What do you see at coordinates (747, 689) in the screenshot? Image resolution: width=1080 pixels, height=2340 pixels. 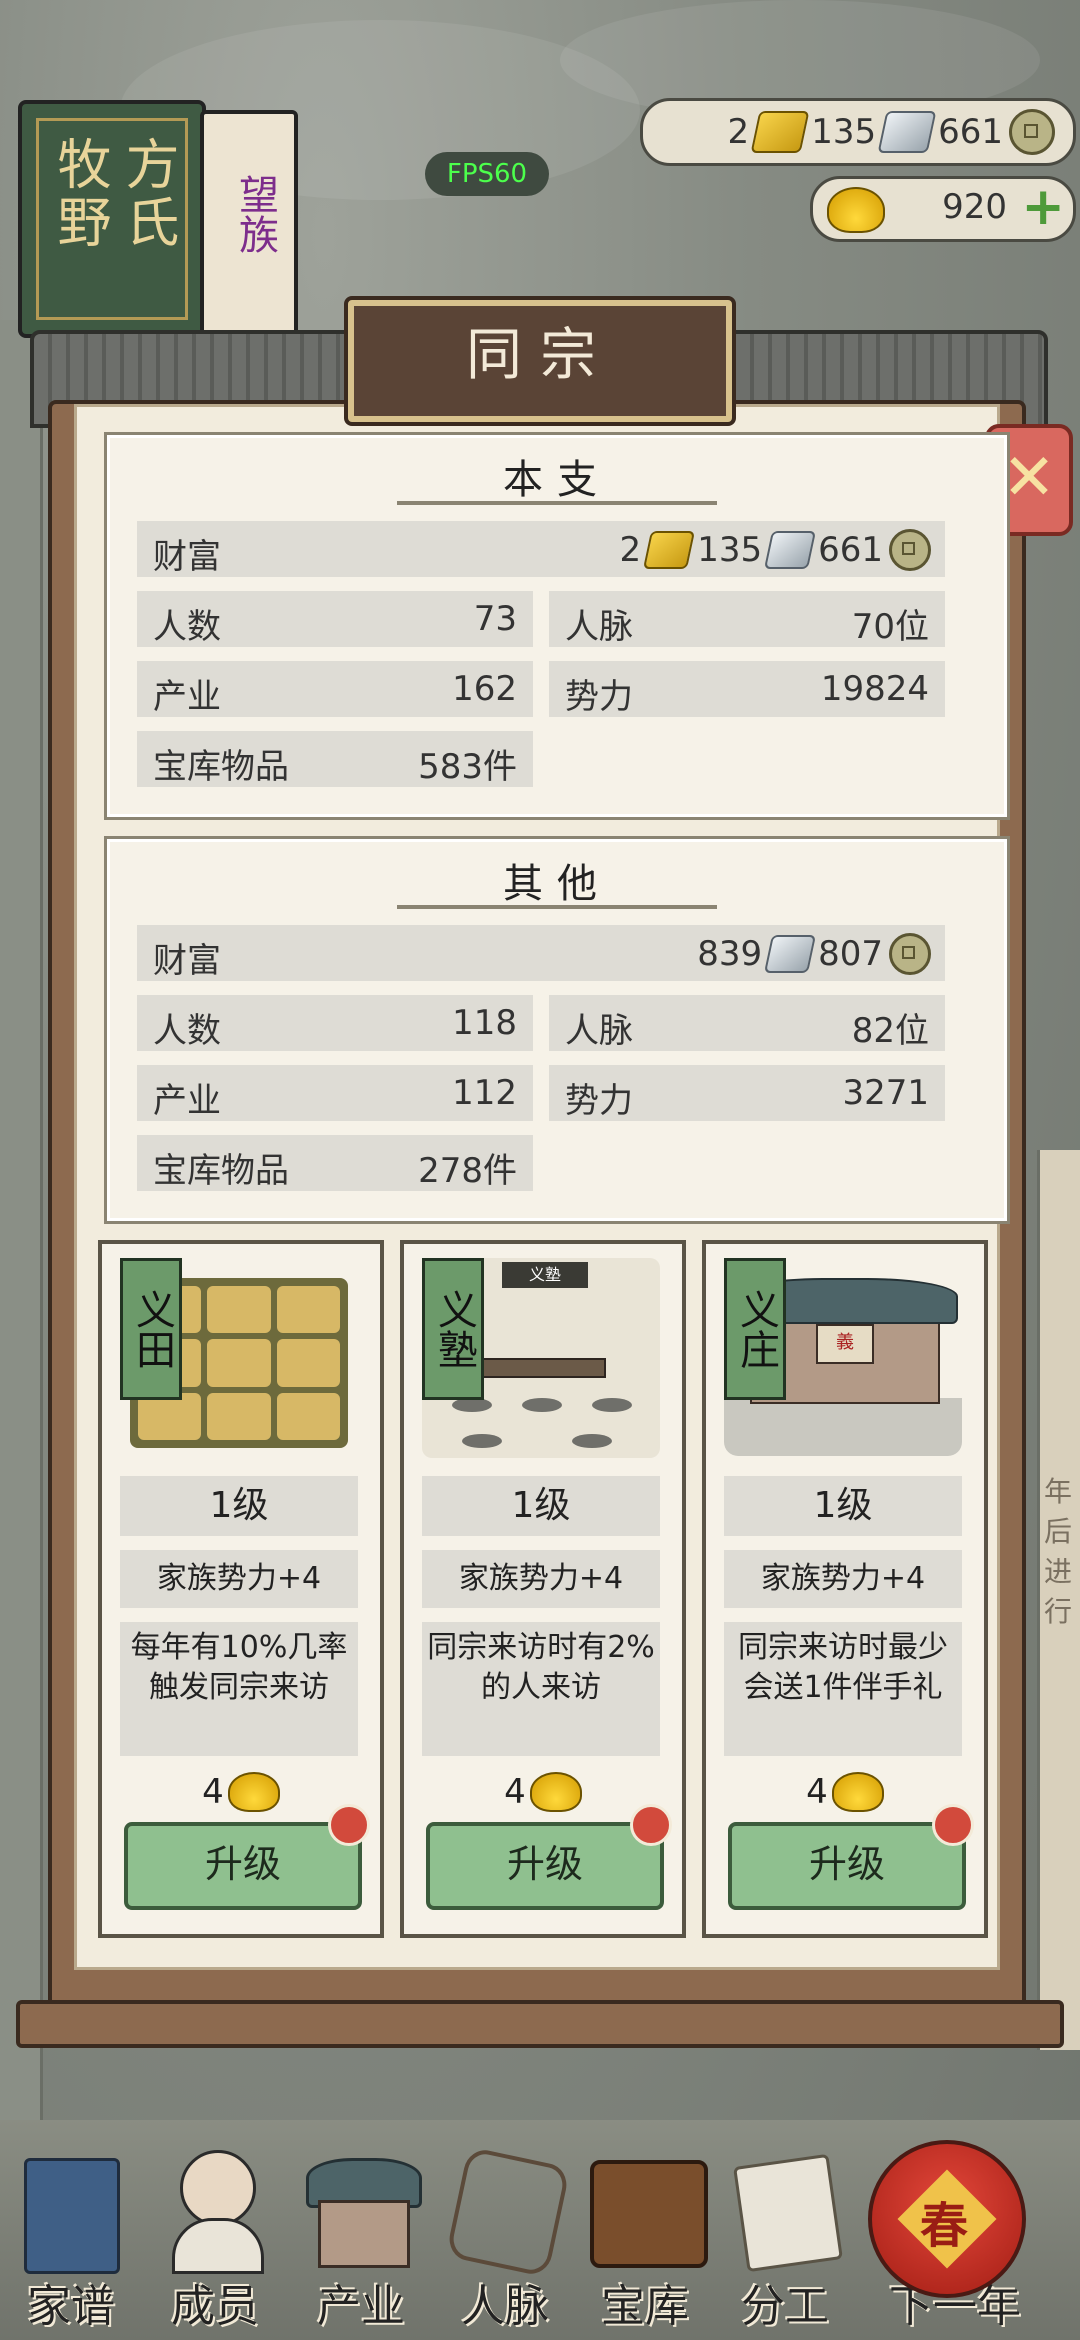 I see `stat-power: 势力 19824` at bounding box center [747, 689].